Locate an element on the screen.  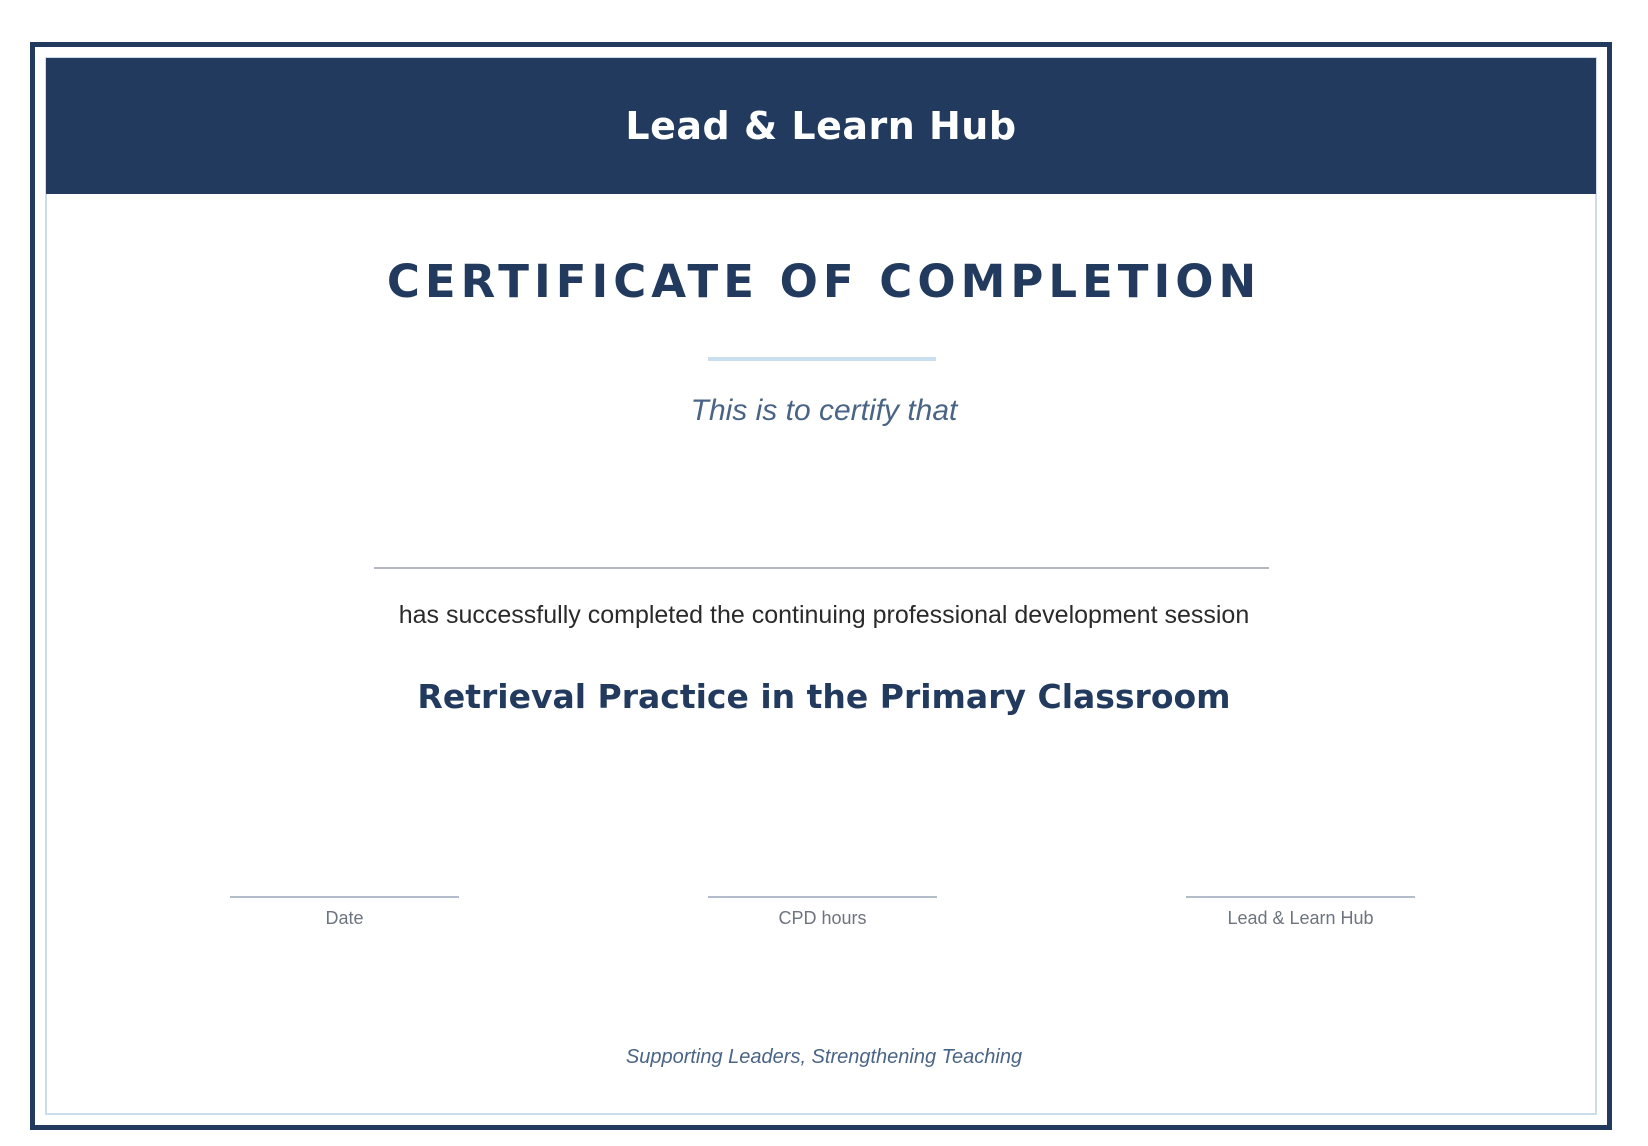
organization-signature-label: Lead & Learn Hub is located at coordinates (1300, 918).